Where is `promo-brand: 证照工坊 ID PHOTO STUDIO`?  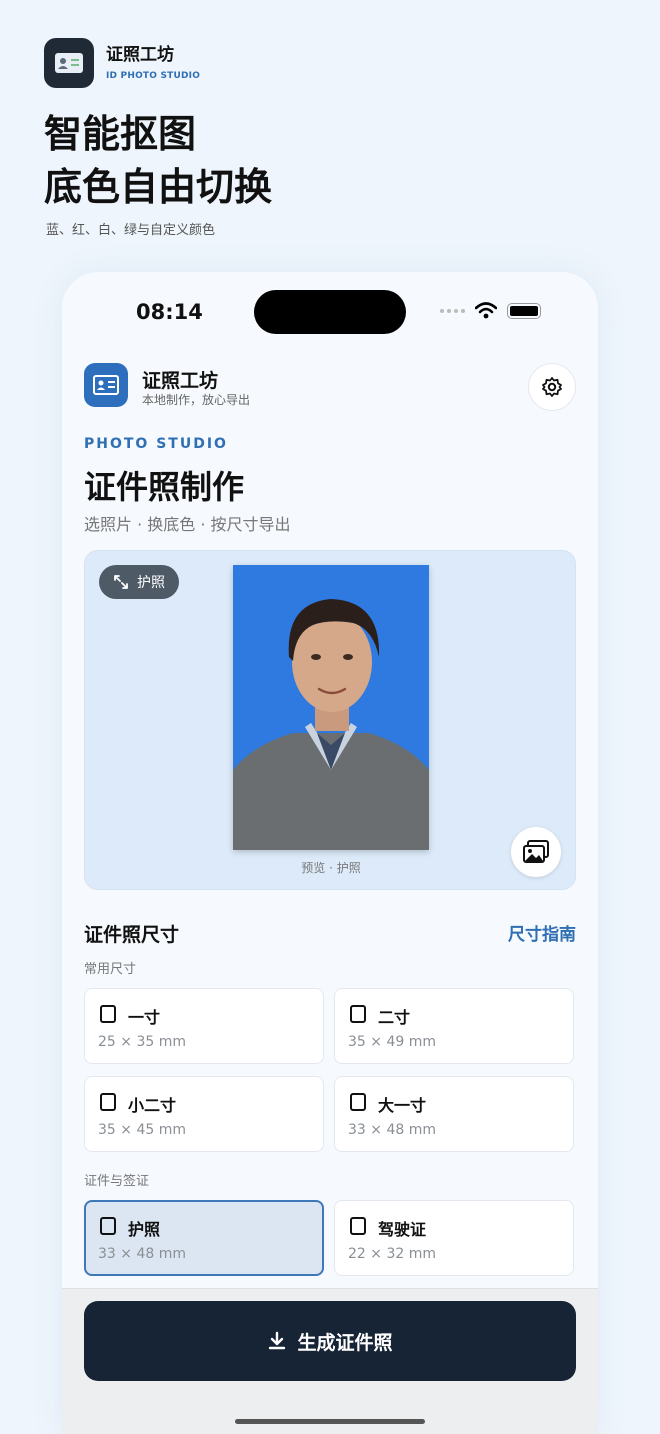
promo-brand: 证照工坊 ID PHOTO STUDIO is located at coordinates (153, 60).